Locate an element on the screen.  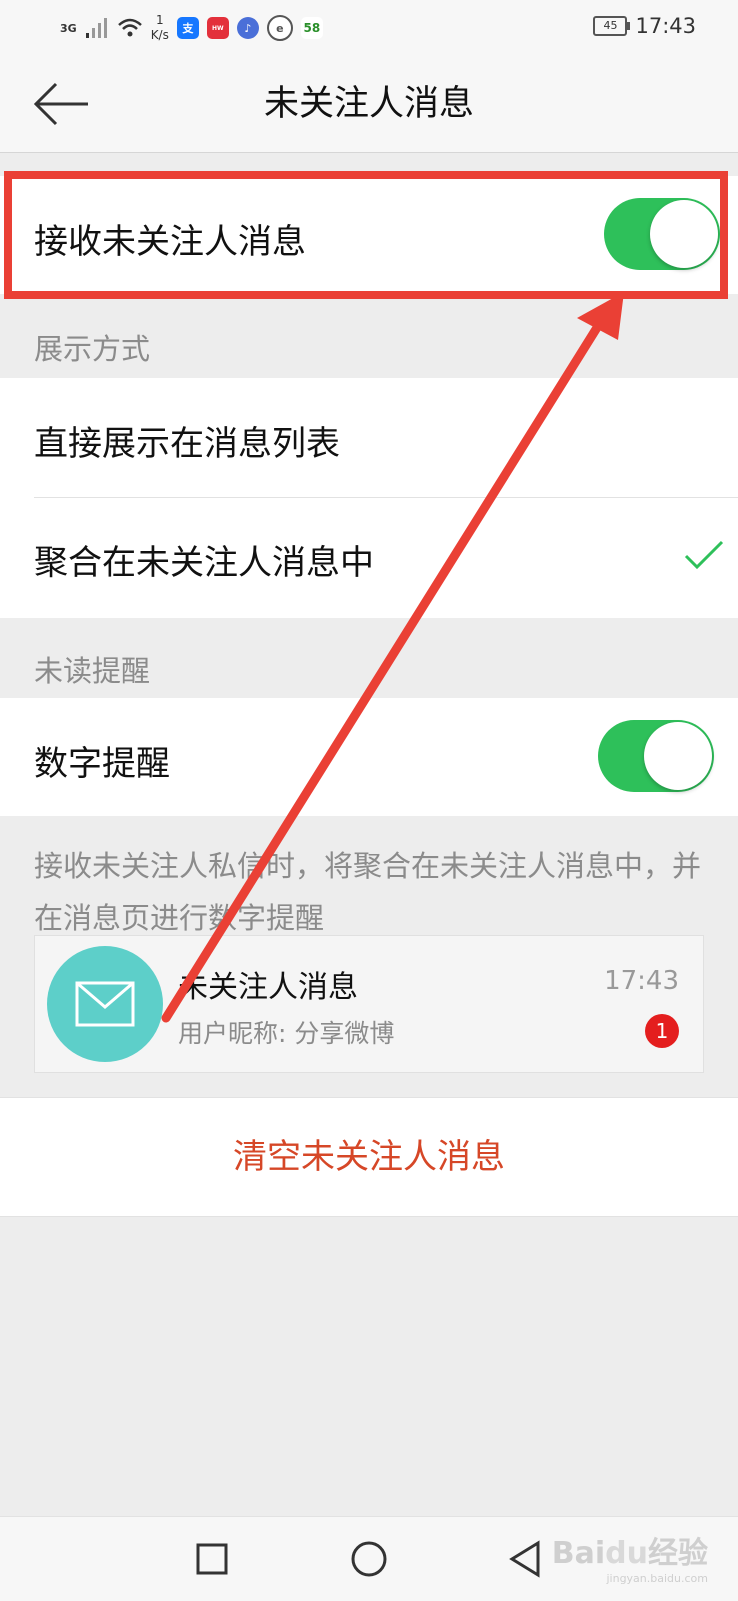
unread-badge: 1 is located at coordinates (662, 1031).